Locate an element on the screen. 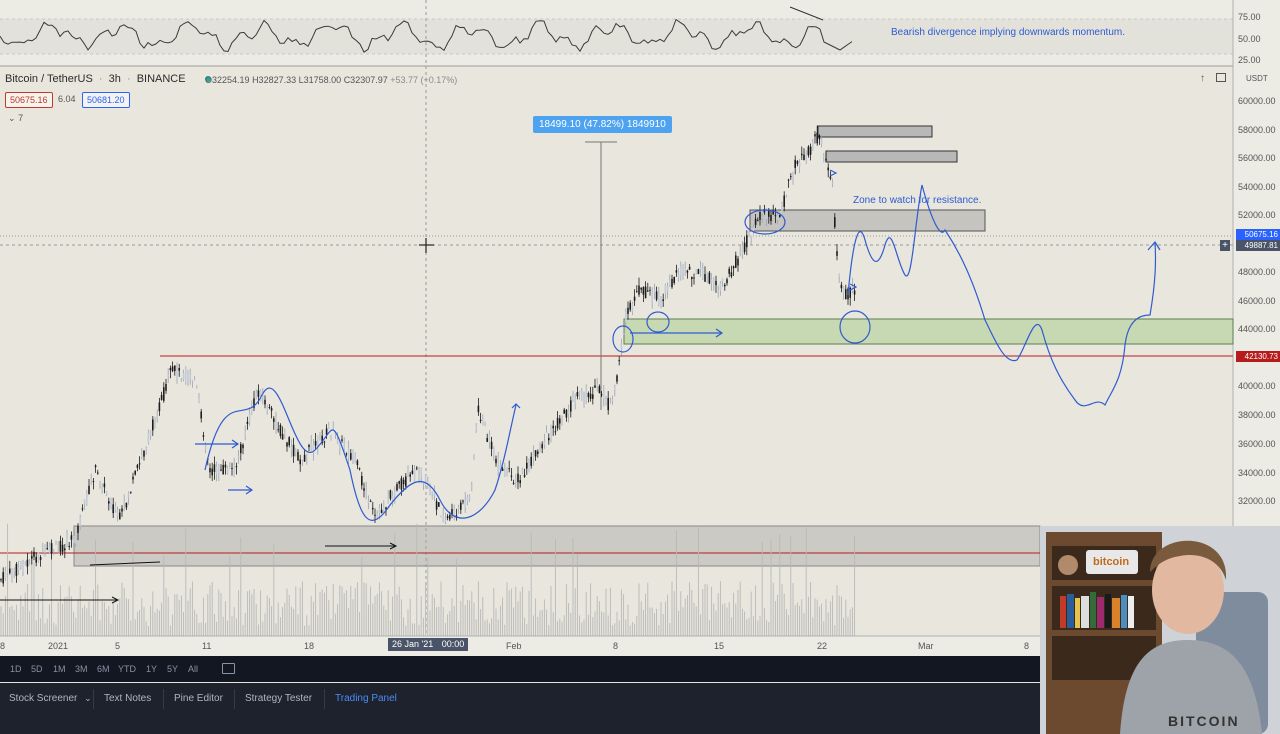 The width and height of the screenshot is (1280, 734). cursor-date: 26 Jan '21 is located at coordinates (413, 644).